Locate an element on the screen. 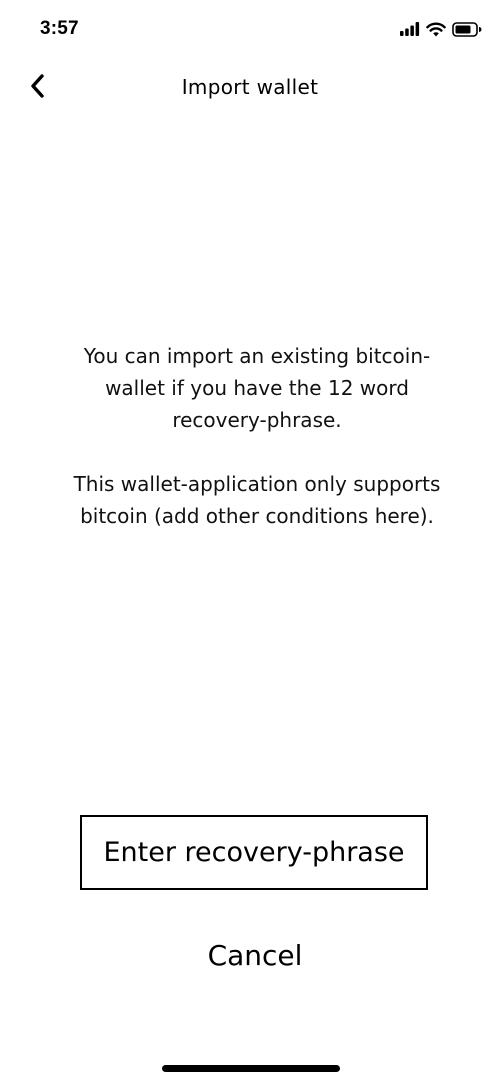 This screenshot has width=500, height=1083. battery-icon is located at coordinates (467, 29).